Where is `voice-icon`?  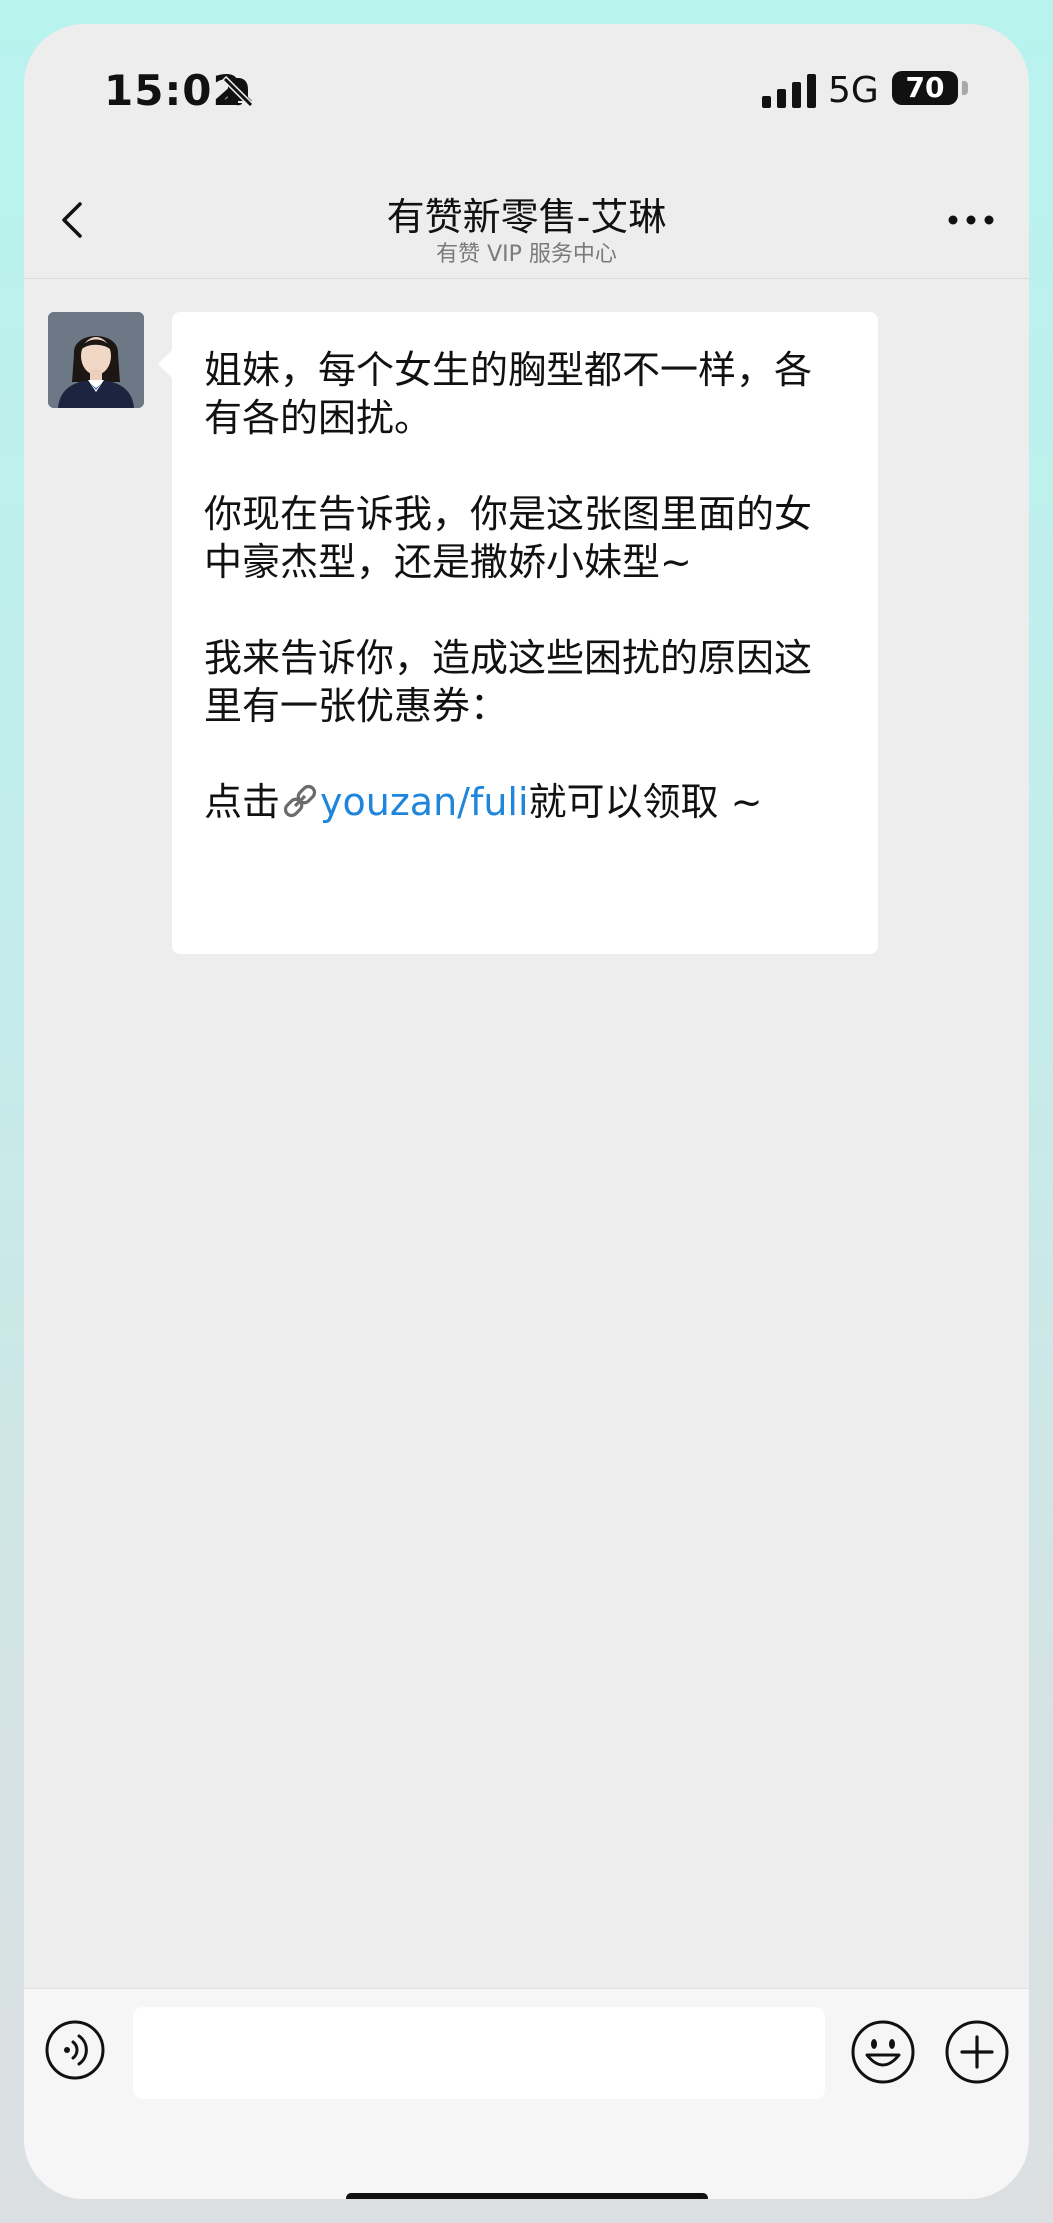
voice-icon is located at coordinates (75, 2050).